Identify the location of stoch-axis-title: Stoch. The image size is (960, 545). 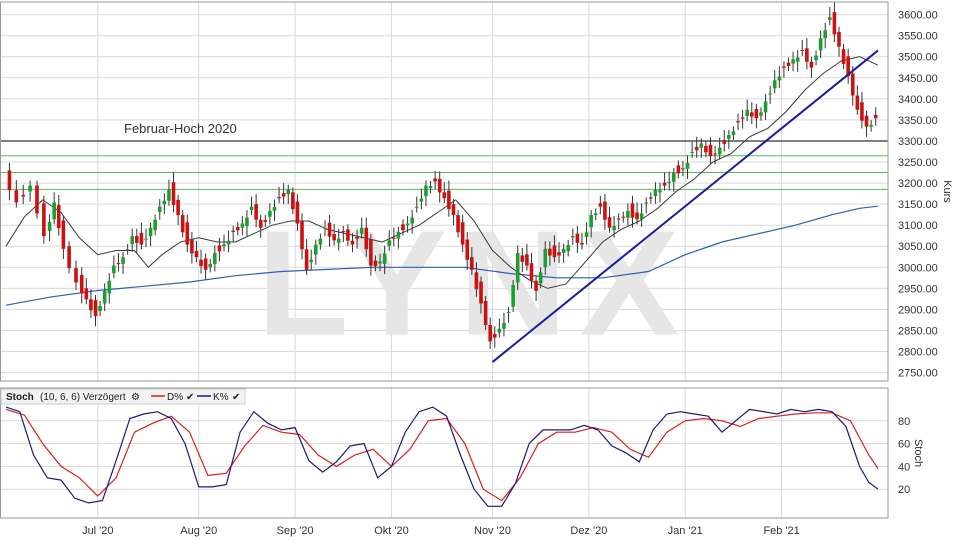
(918, 453).